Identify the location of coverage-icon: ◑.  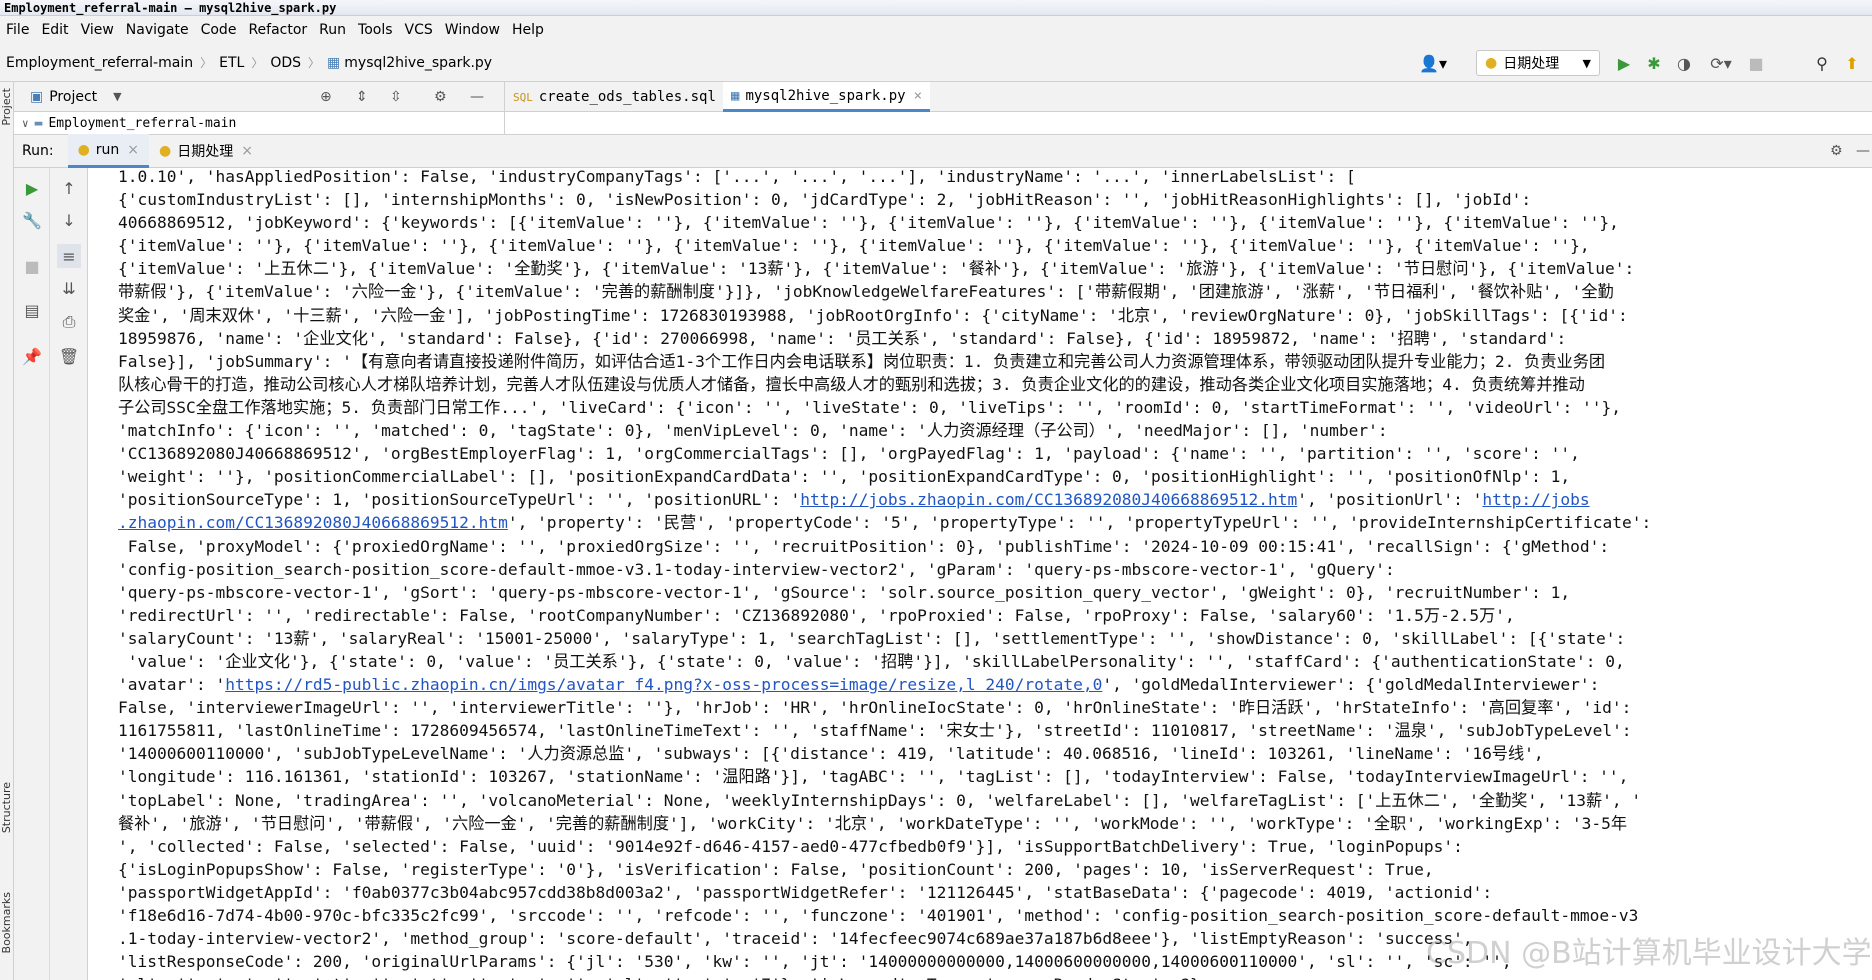
(1684, 63).